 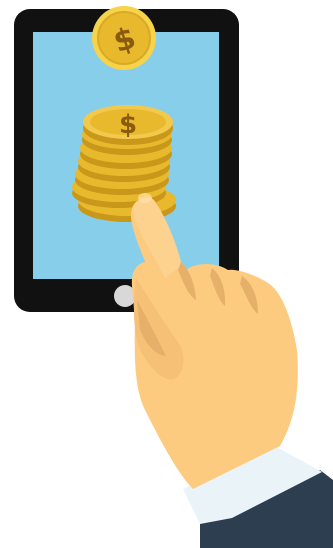 I want to click on floating-coin: $, so click(x=124, y=38).